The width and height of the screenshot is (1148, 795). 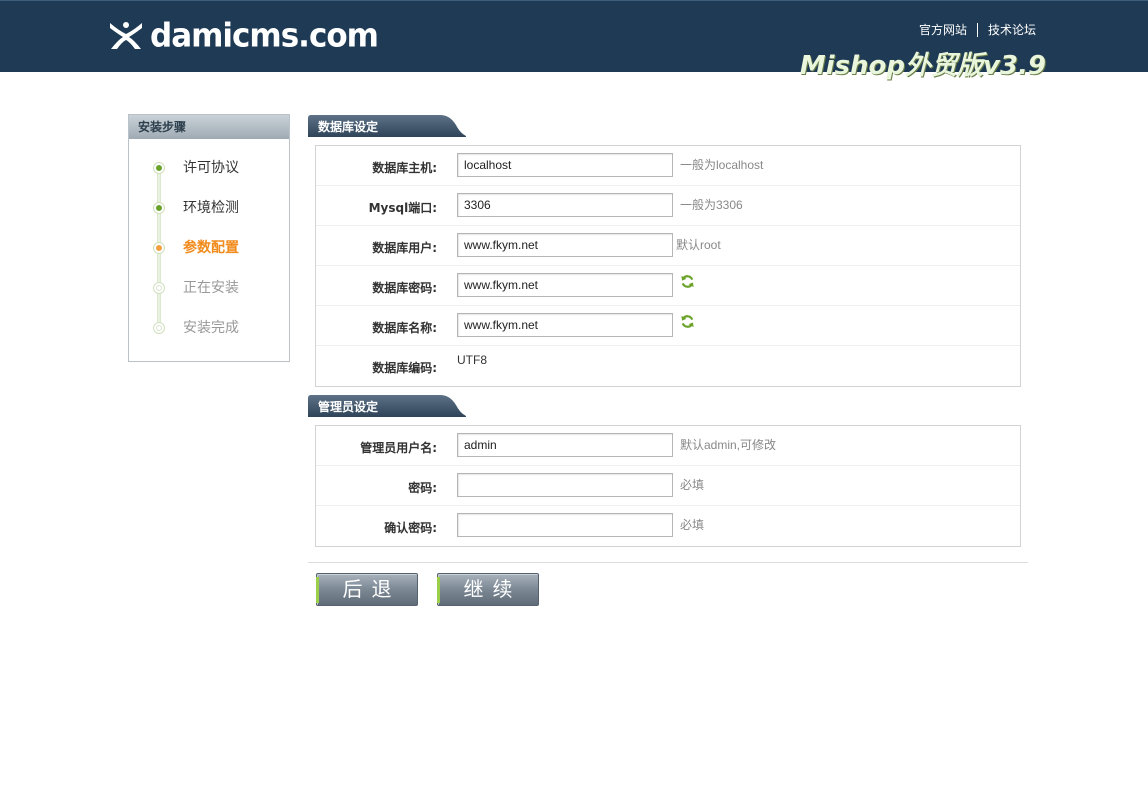 I want to click on admin-confirm-row: 确认密码: 必填, so click(x=668, y=526).